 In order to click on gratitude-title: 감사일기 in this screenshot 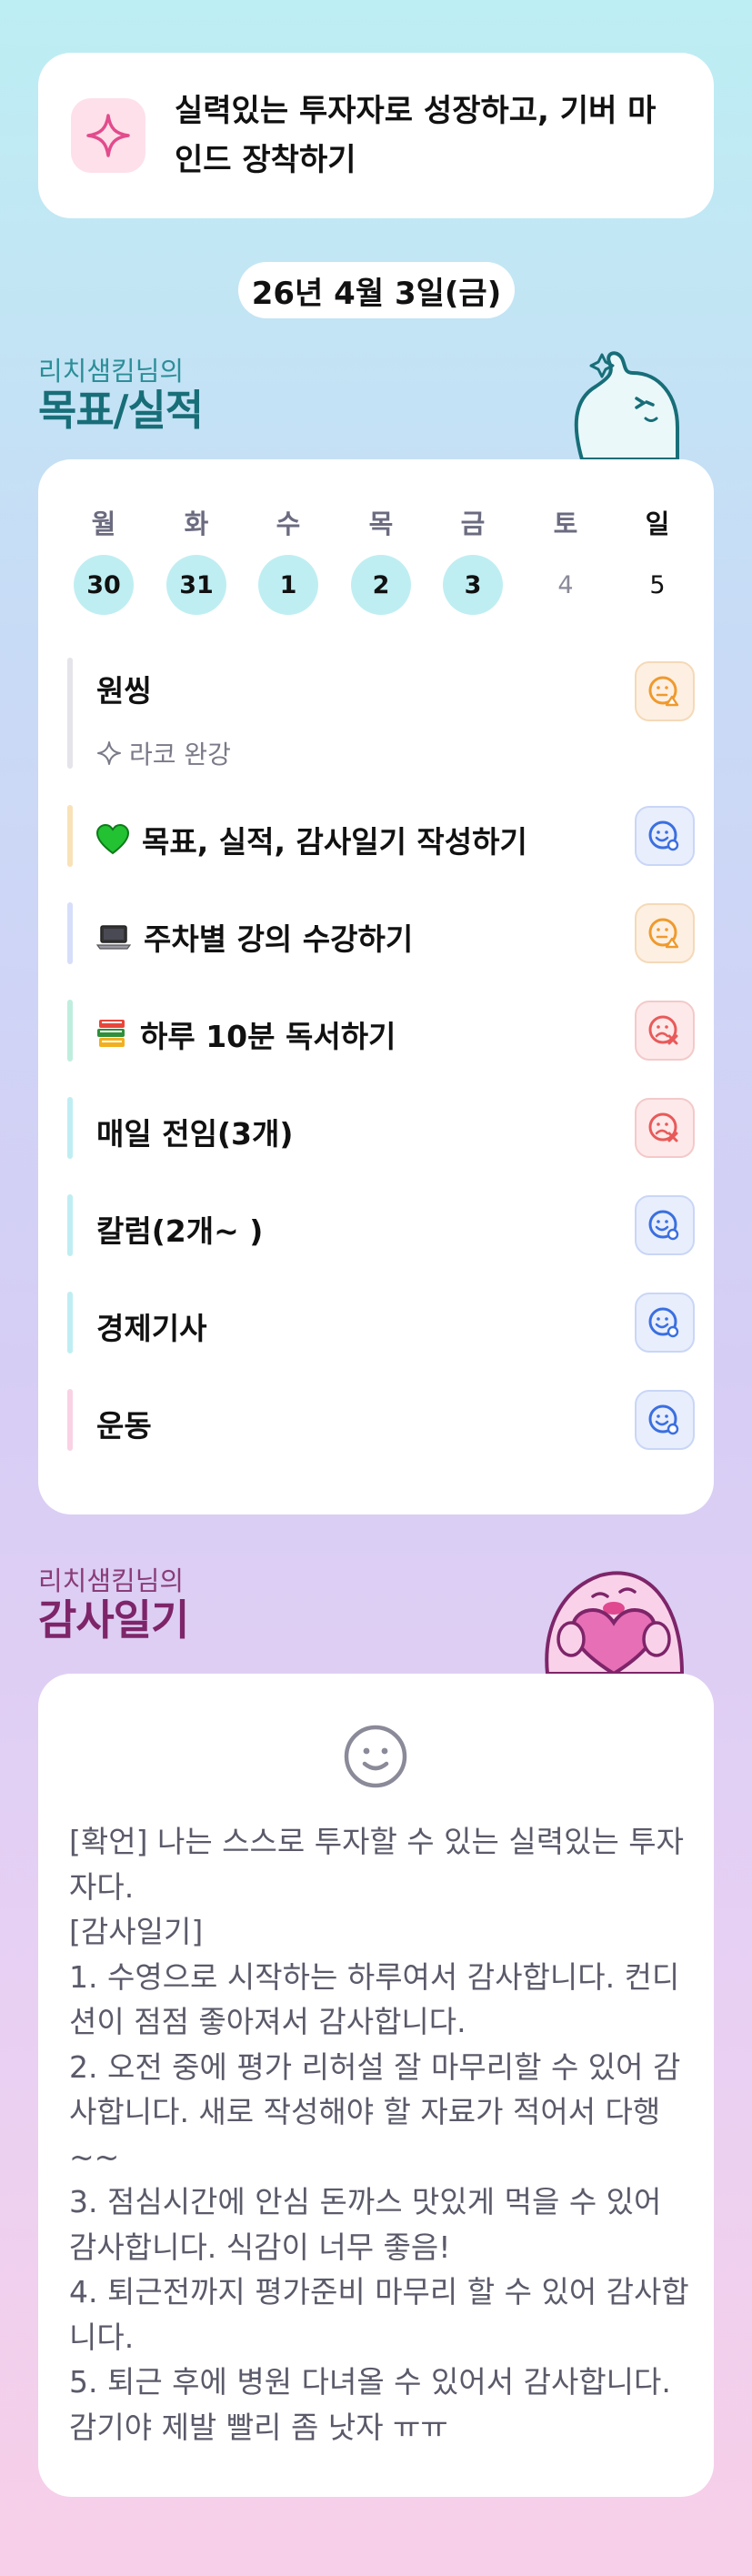, I will do `click(113, 1620)`.